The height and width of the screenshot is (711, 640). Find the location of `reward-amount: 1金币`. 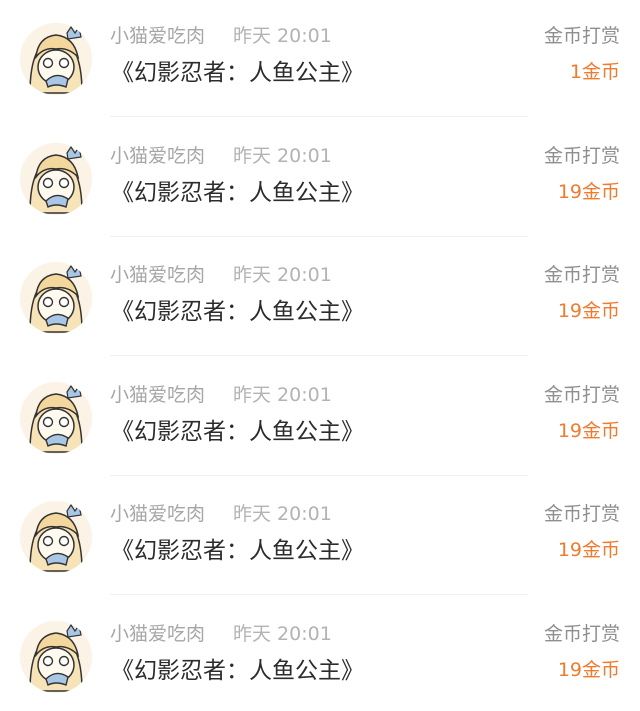

reward-amount: 1金币 is located at coordinates (594, 72).